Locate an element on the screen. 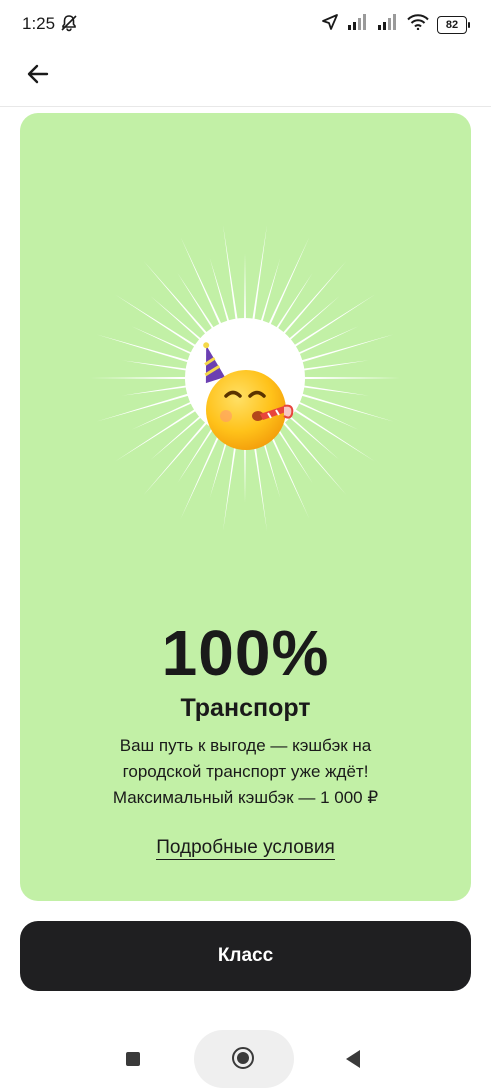  home-button is located at coordinates (244, 1059).